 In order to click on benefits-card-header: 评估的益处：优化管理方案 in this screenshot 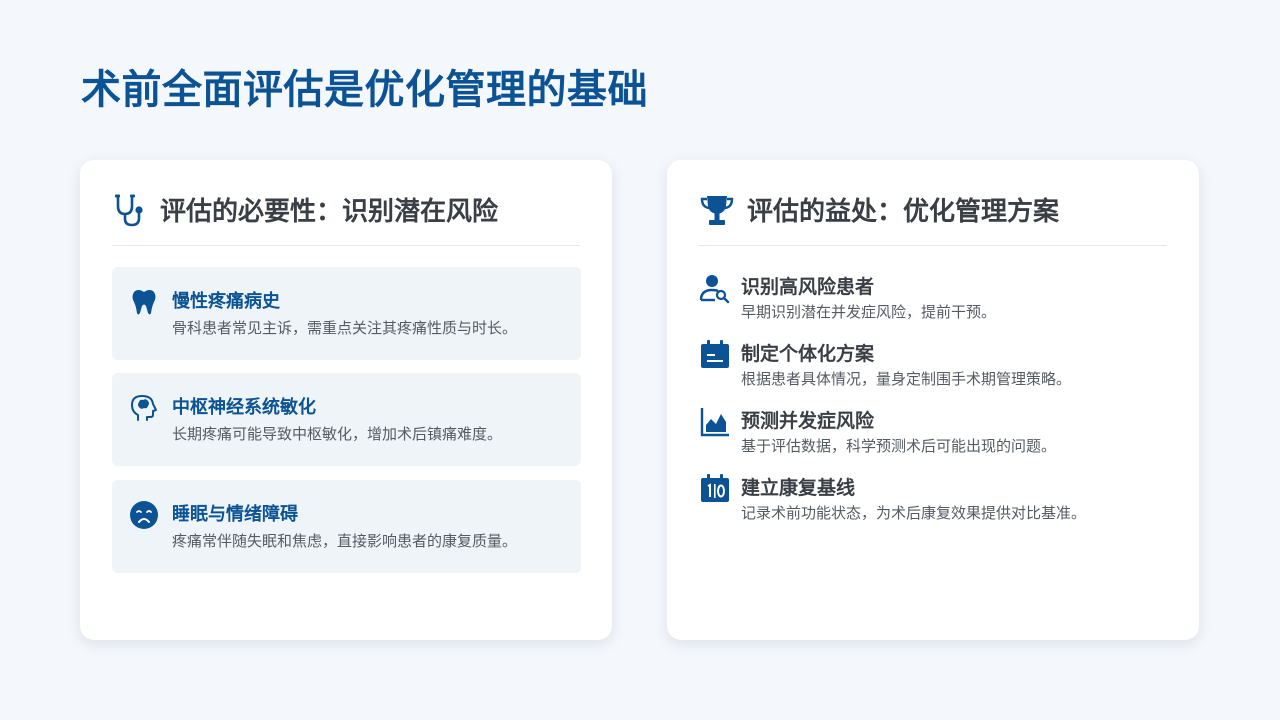, I will do `click(933, 218)`.